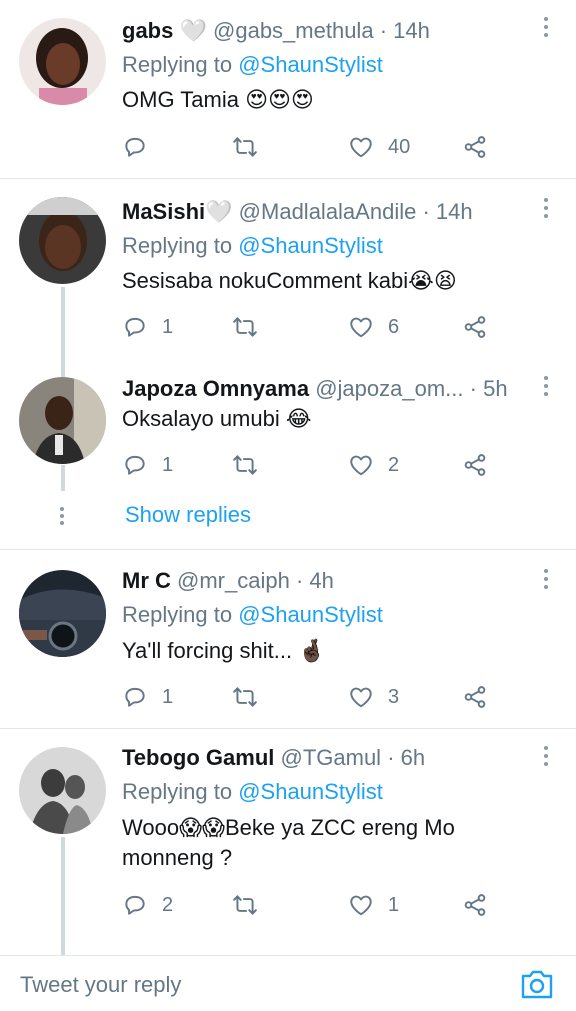 This screenshot has height=1011, width=576. I want to click on reply-button, so click(142, 147).